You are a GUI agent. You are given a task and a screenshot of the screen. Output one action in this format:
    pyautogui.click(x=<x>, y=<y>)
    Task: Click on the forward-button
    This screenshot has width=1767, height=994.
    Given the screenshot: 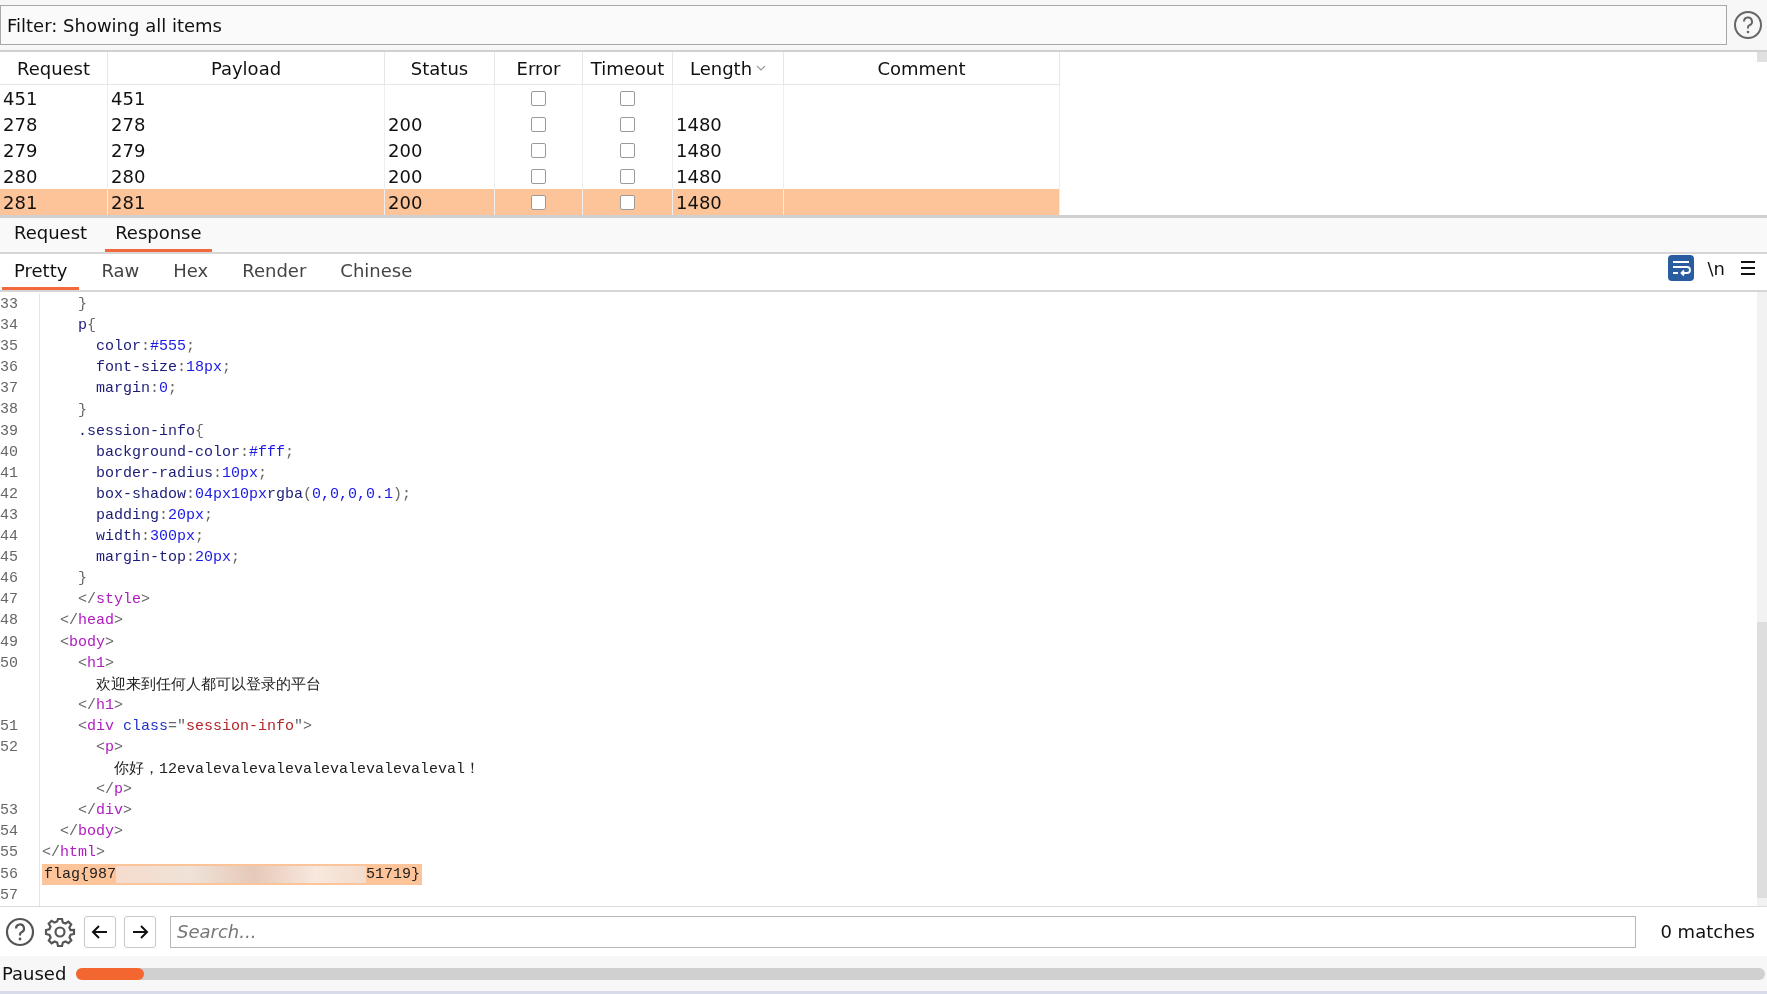 What is the action you would take?
    pyautogui.click(x=140, y=931)
    